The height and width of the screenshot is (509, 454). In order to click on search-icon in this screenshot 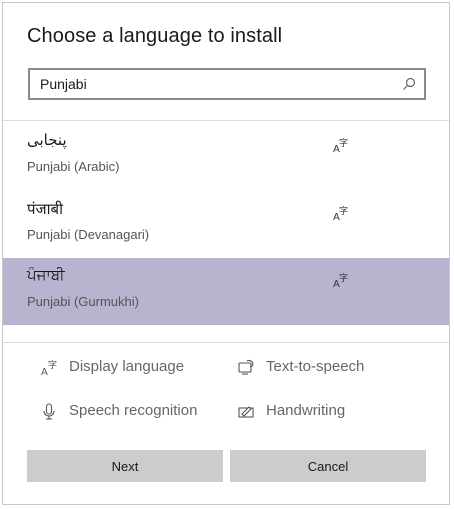, I will do `click(409, 84)`.